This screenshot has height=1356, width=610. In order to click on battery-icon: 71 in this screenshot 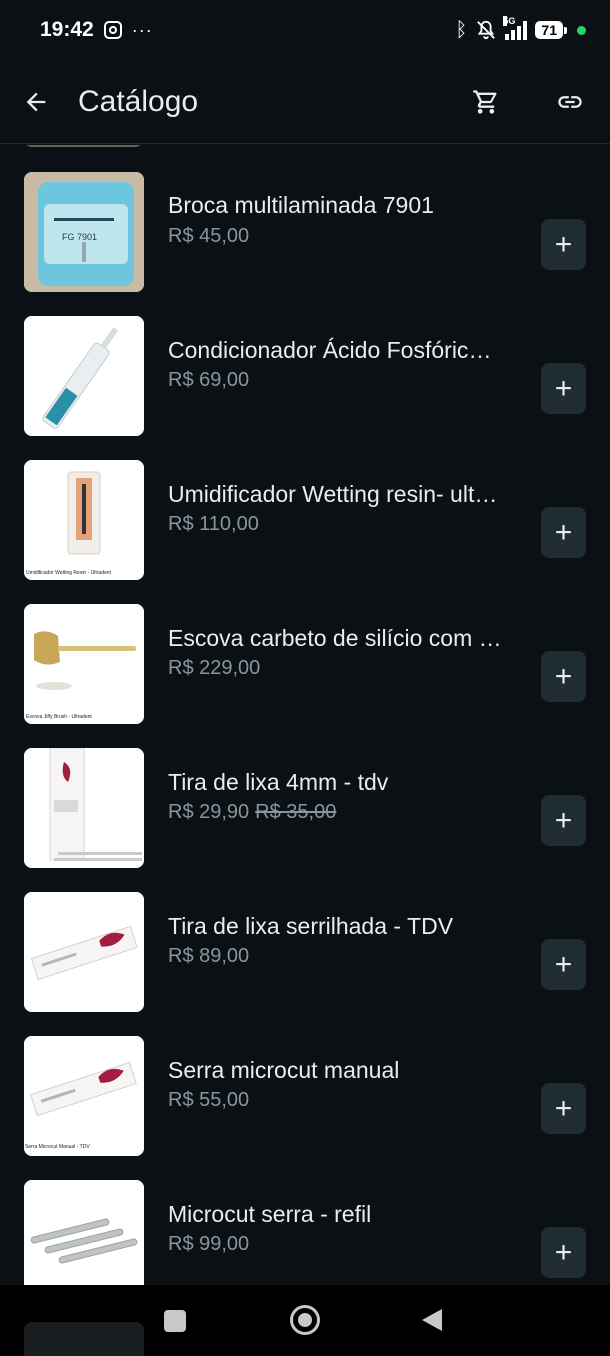, I will do `click(551, 30)`.